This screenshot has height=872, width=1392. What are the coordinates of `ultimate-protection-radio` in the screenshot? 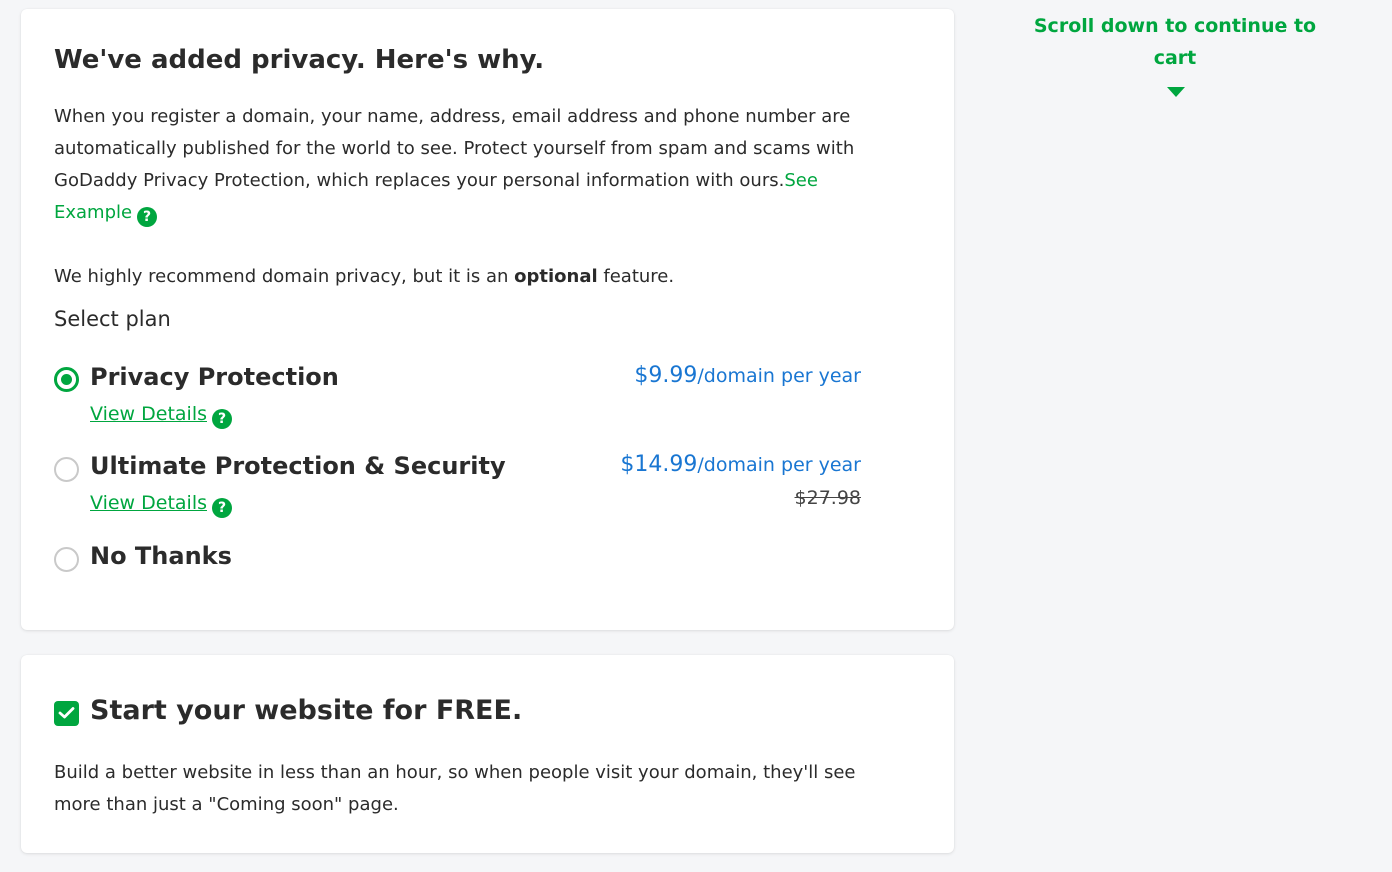 It's located at (66, 469).